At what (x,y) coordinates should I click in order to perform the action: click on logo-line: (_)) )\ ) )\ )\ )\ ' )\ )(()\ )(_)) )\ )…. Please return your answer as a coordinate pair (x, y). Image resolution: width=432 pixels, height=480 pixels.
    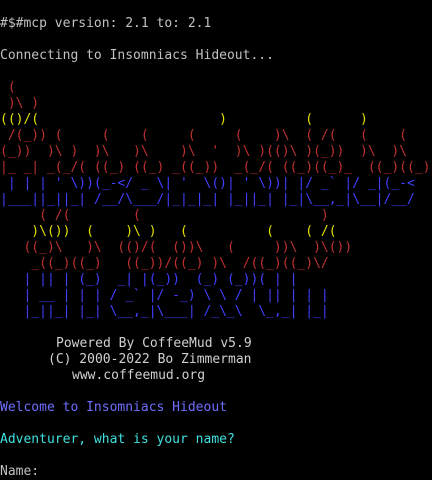
    Looking at the image, I should click on (203, 151).